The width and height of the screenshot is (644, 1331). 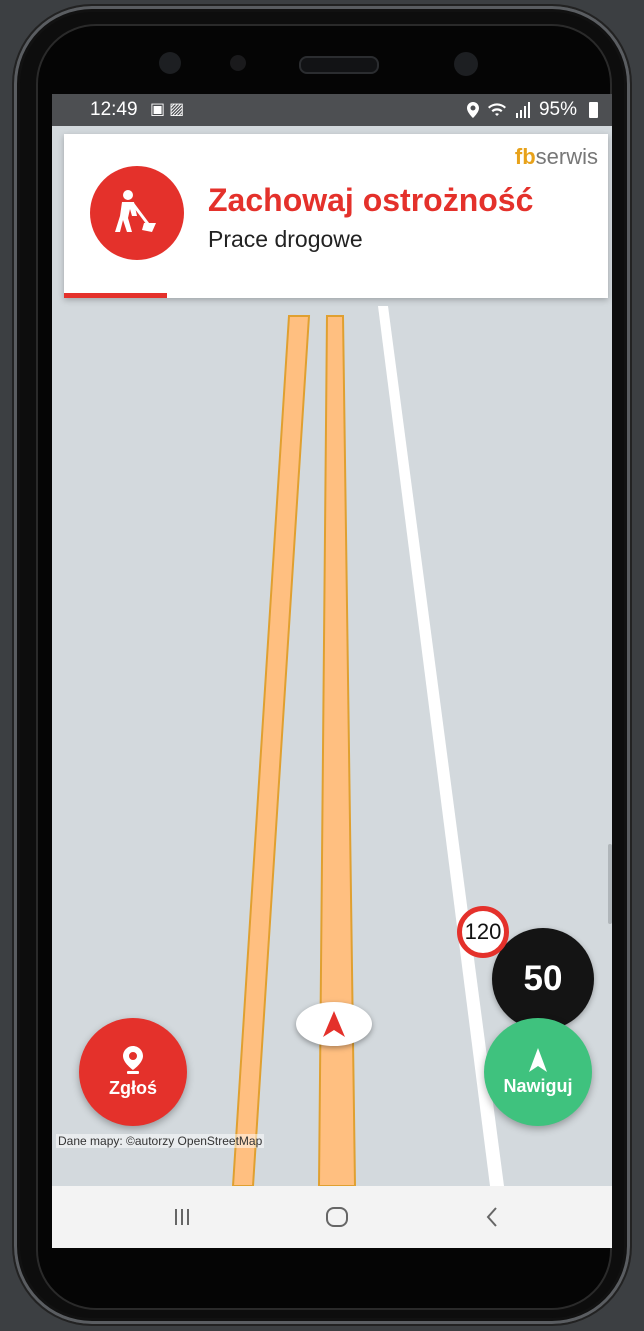 I want to click on battery-icon, so click(x=593, y=110).